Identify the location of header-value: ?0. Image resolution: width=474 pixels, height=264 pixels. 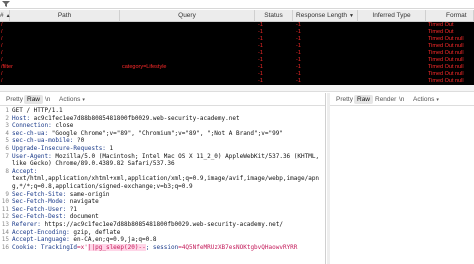
(79, 141).